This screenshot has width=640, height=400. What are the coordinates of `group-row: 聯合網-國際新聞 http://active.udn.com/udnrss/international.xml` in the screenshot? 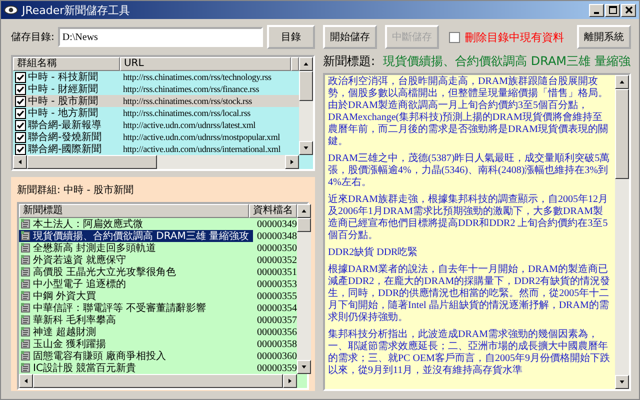 It's located at (156, 149).